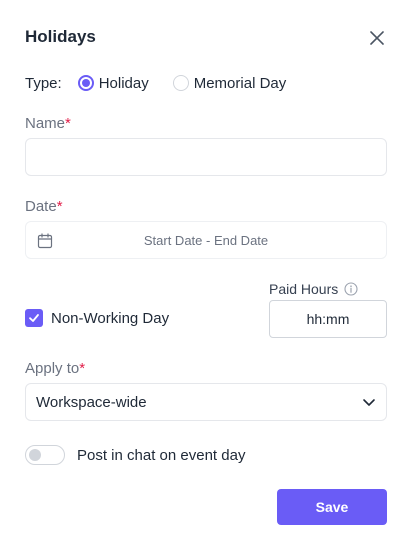  What do you see at coordinates (167, 83) in the screenshot?
I see `type-row: Type: Holiday Memorial Day` at bounding box center [167, 83].